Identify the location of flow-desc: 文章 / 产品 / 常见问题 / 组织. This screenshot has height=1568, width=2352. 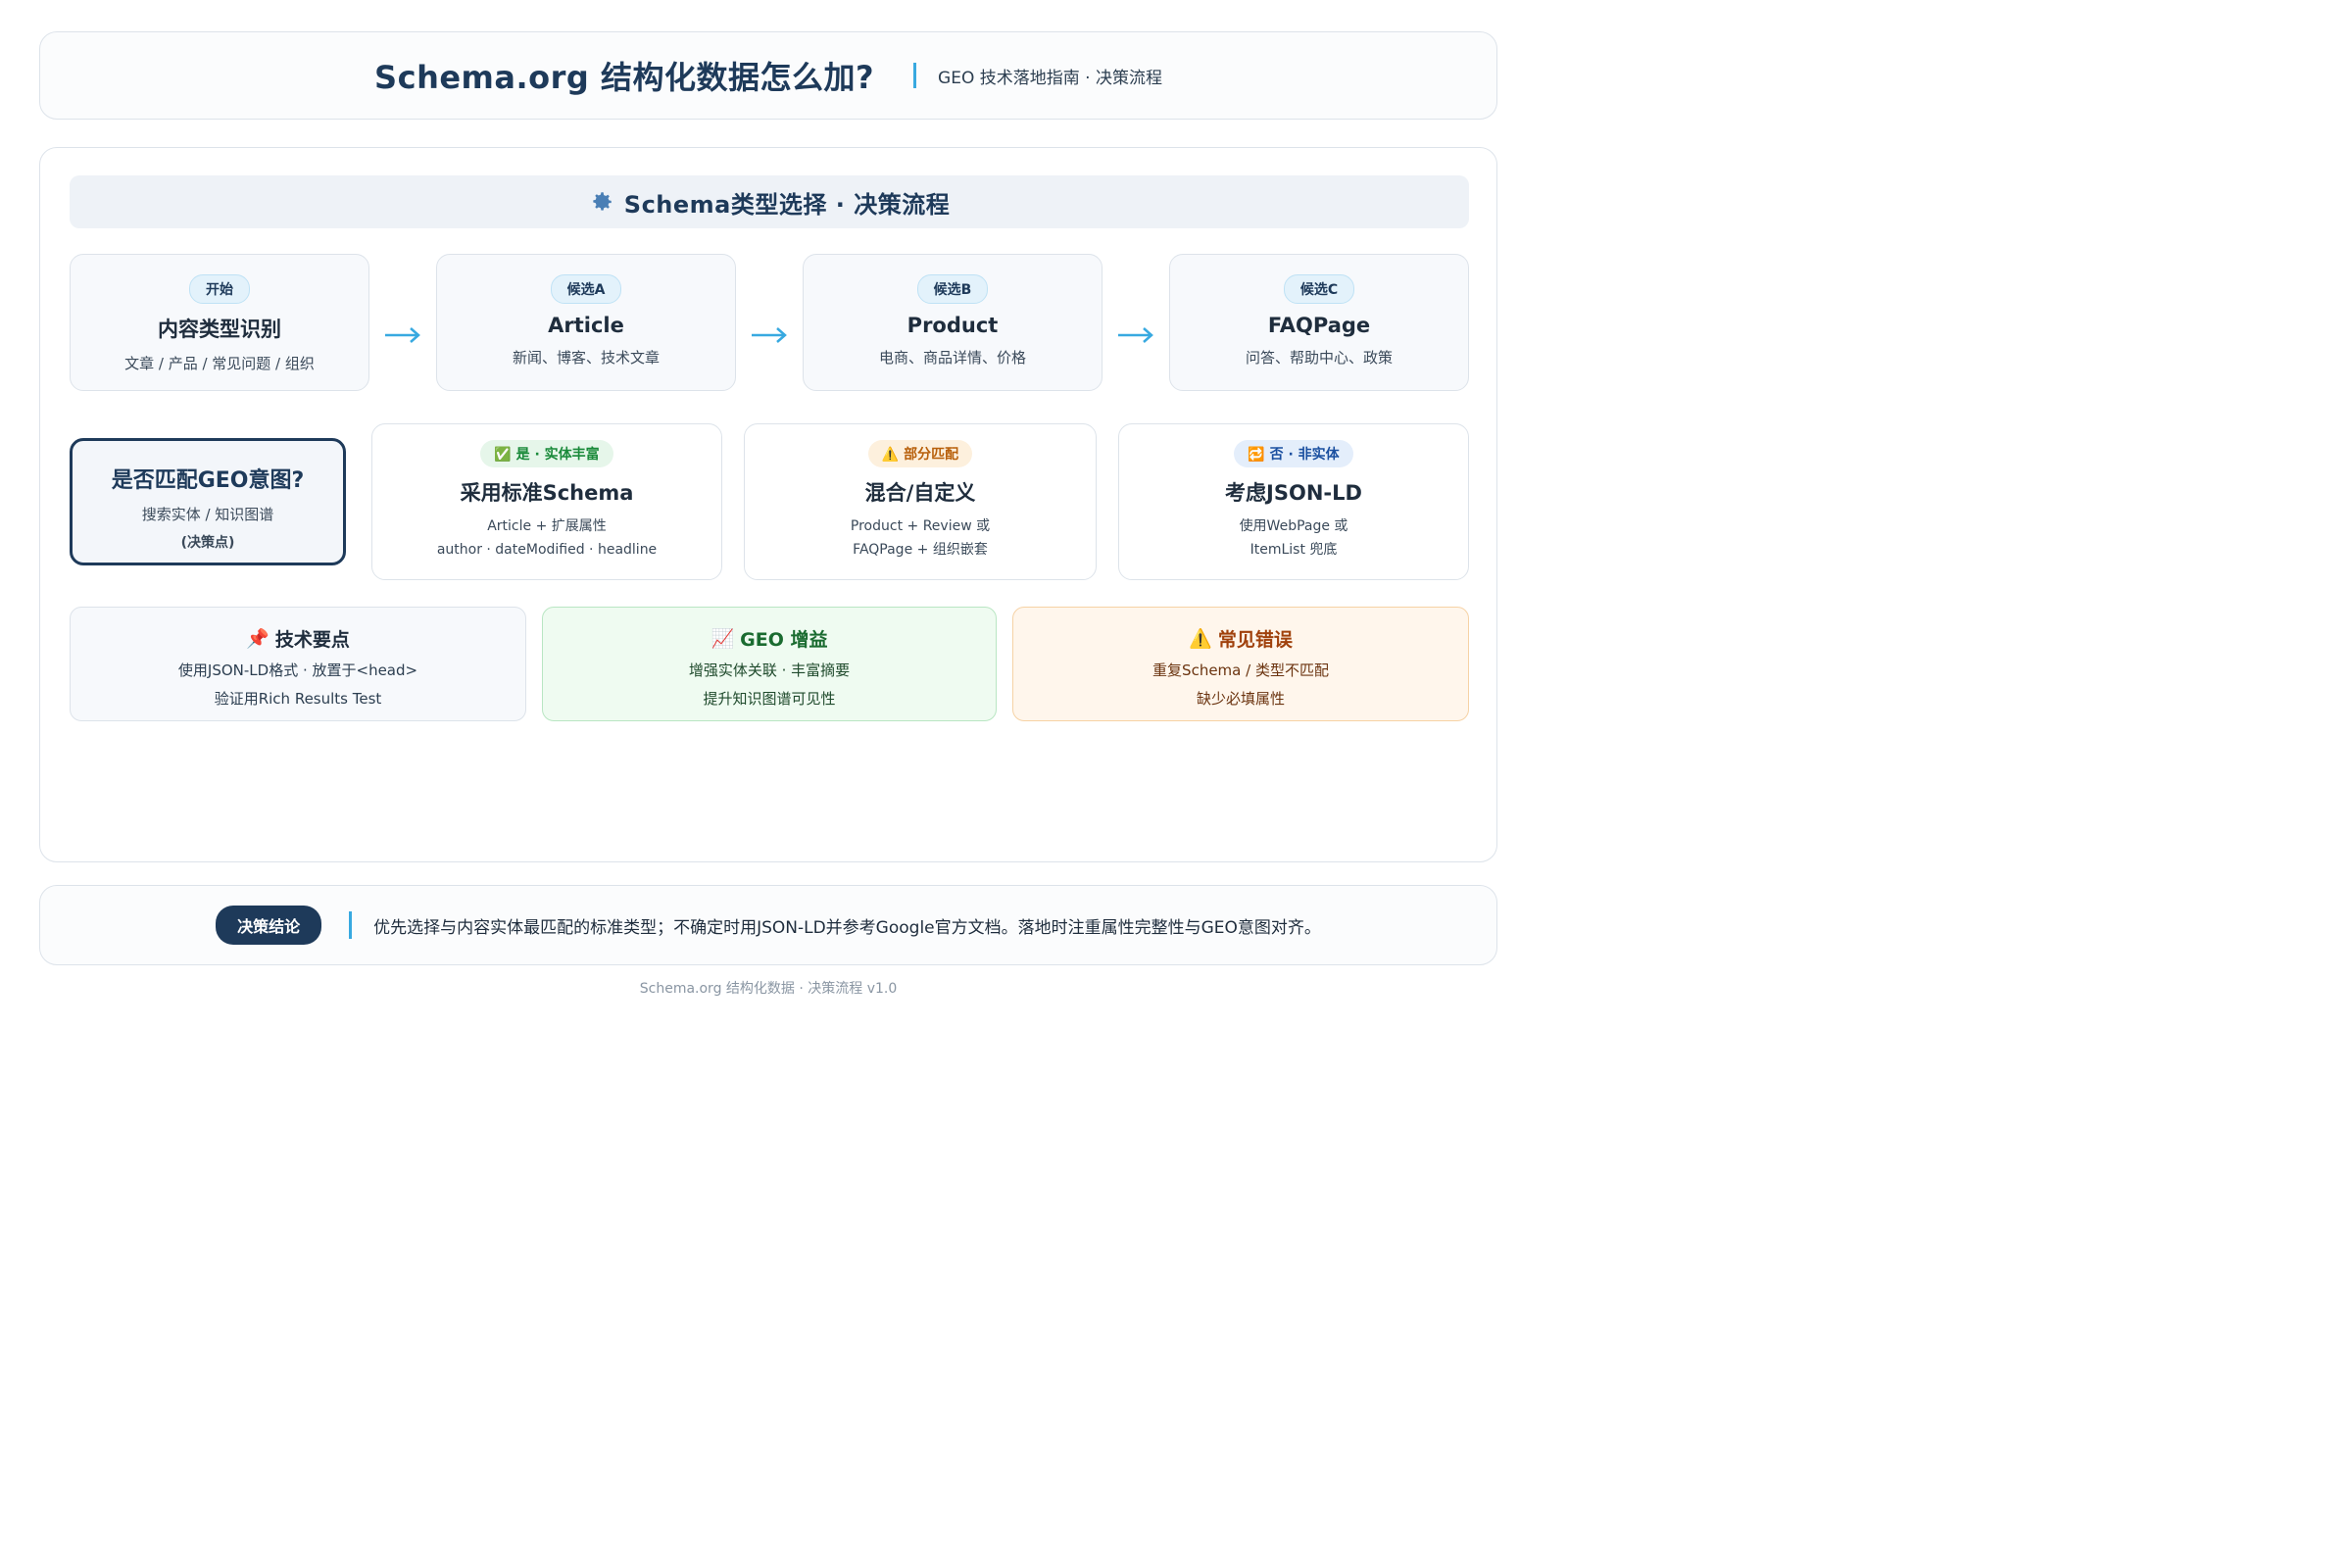
(219, 363).